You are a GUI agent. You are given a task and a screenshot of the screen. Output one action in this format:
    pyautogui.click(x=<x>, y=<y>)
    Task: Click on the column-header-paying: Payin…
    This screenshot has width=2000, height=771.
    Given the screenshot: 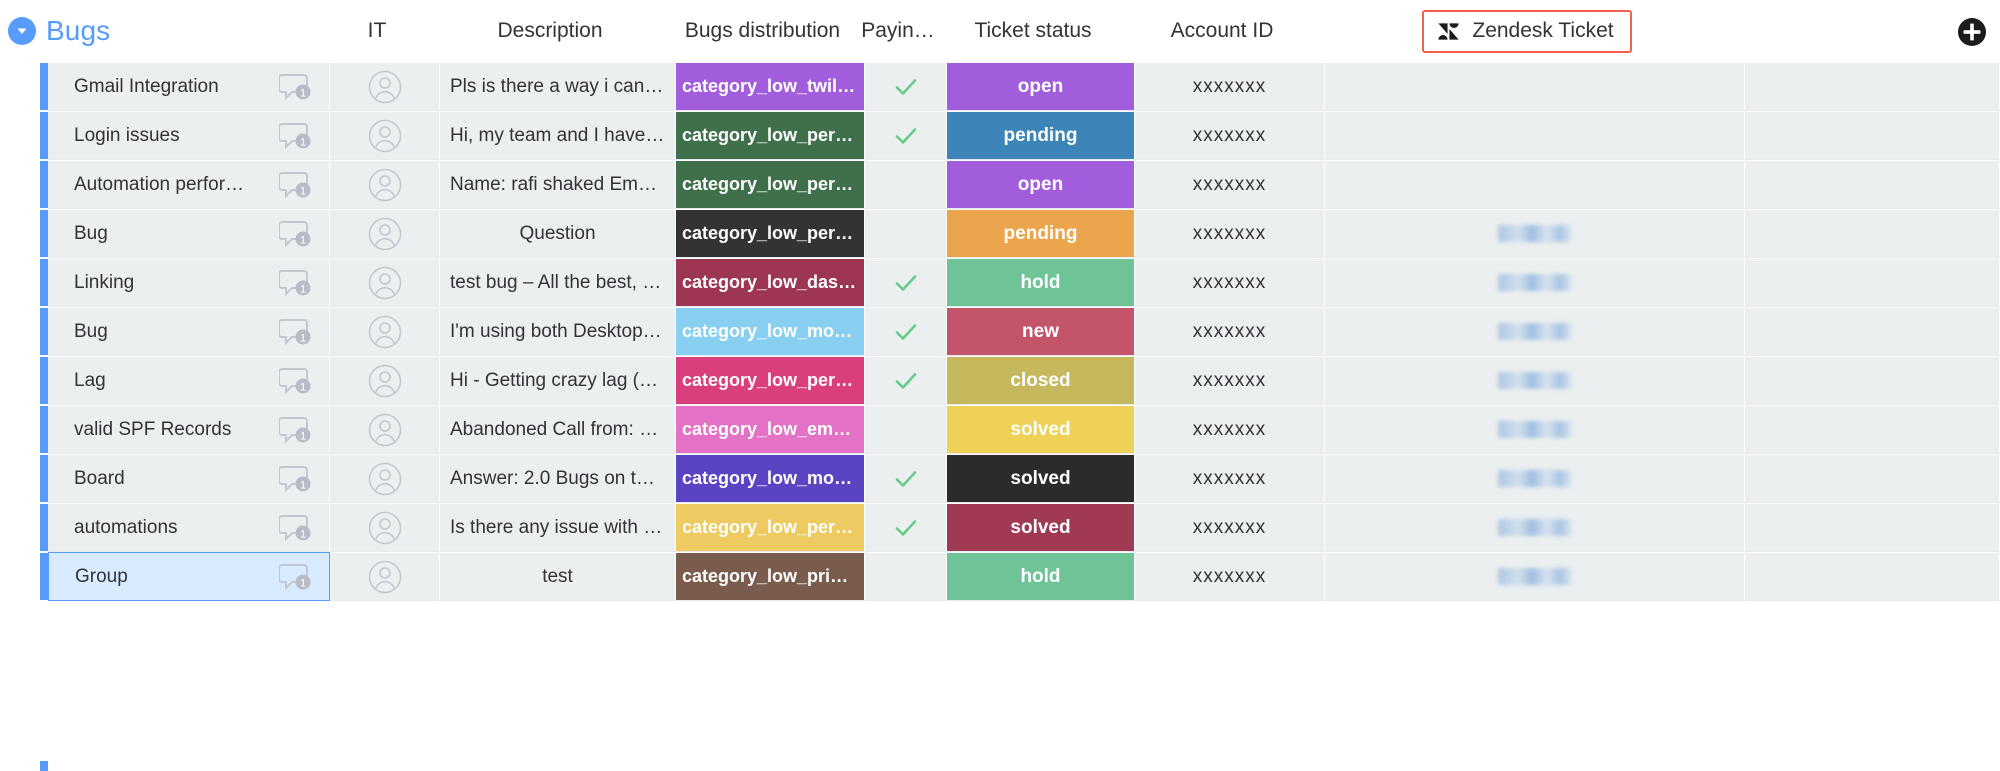 What is the action you would take?
    pyautogui.click(x=898, y=31)
    